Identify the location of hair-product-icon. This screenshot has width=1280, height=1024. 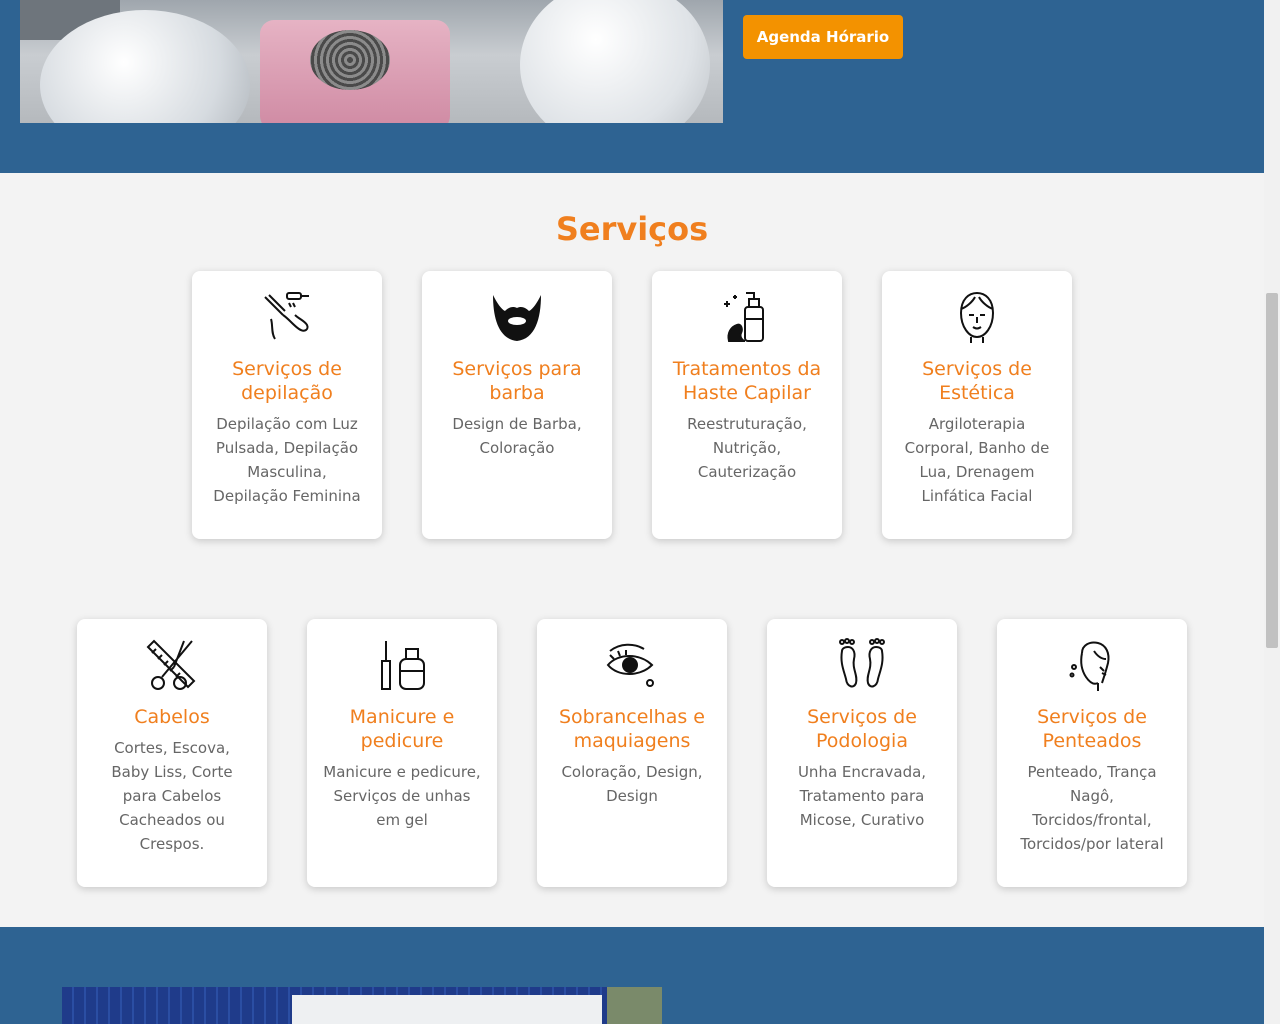
(744, 317).